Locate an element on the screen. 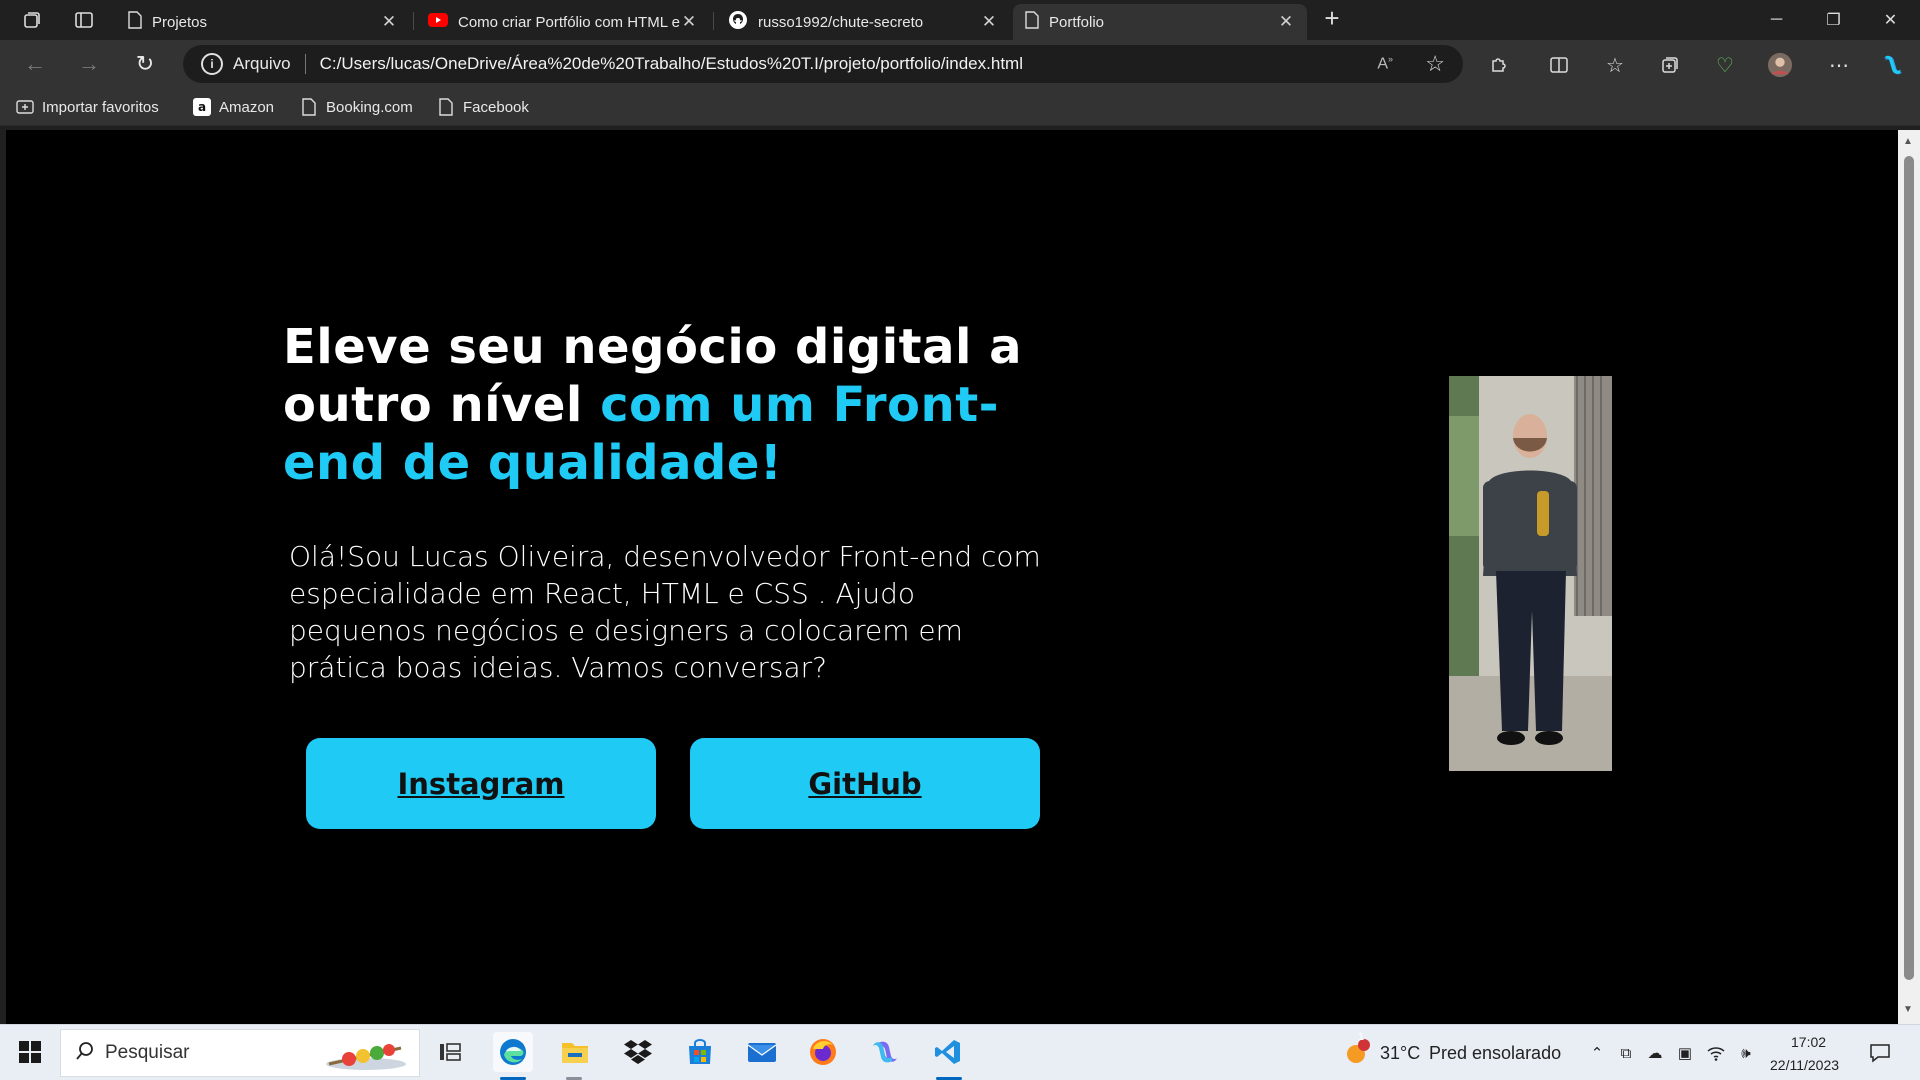 Image resolution: width=1920 pixels, height=1080 pixels. scroll-up-icon: ▲ is located at coordinates (1908, 141).